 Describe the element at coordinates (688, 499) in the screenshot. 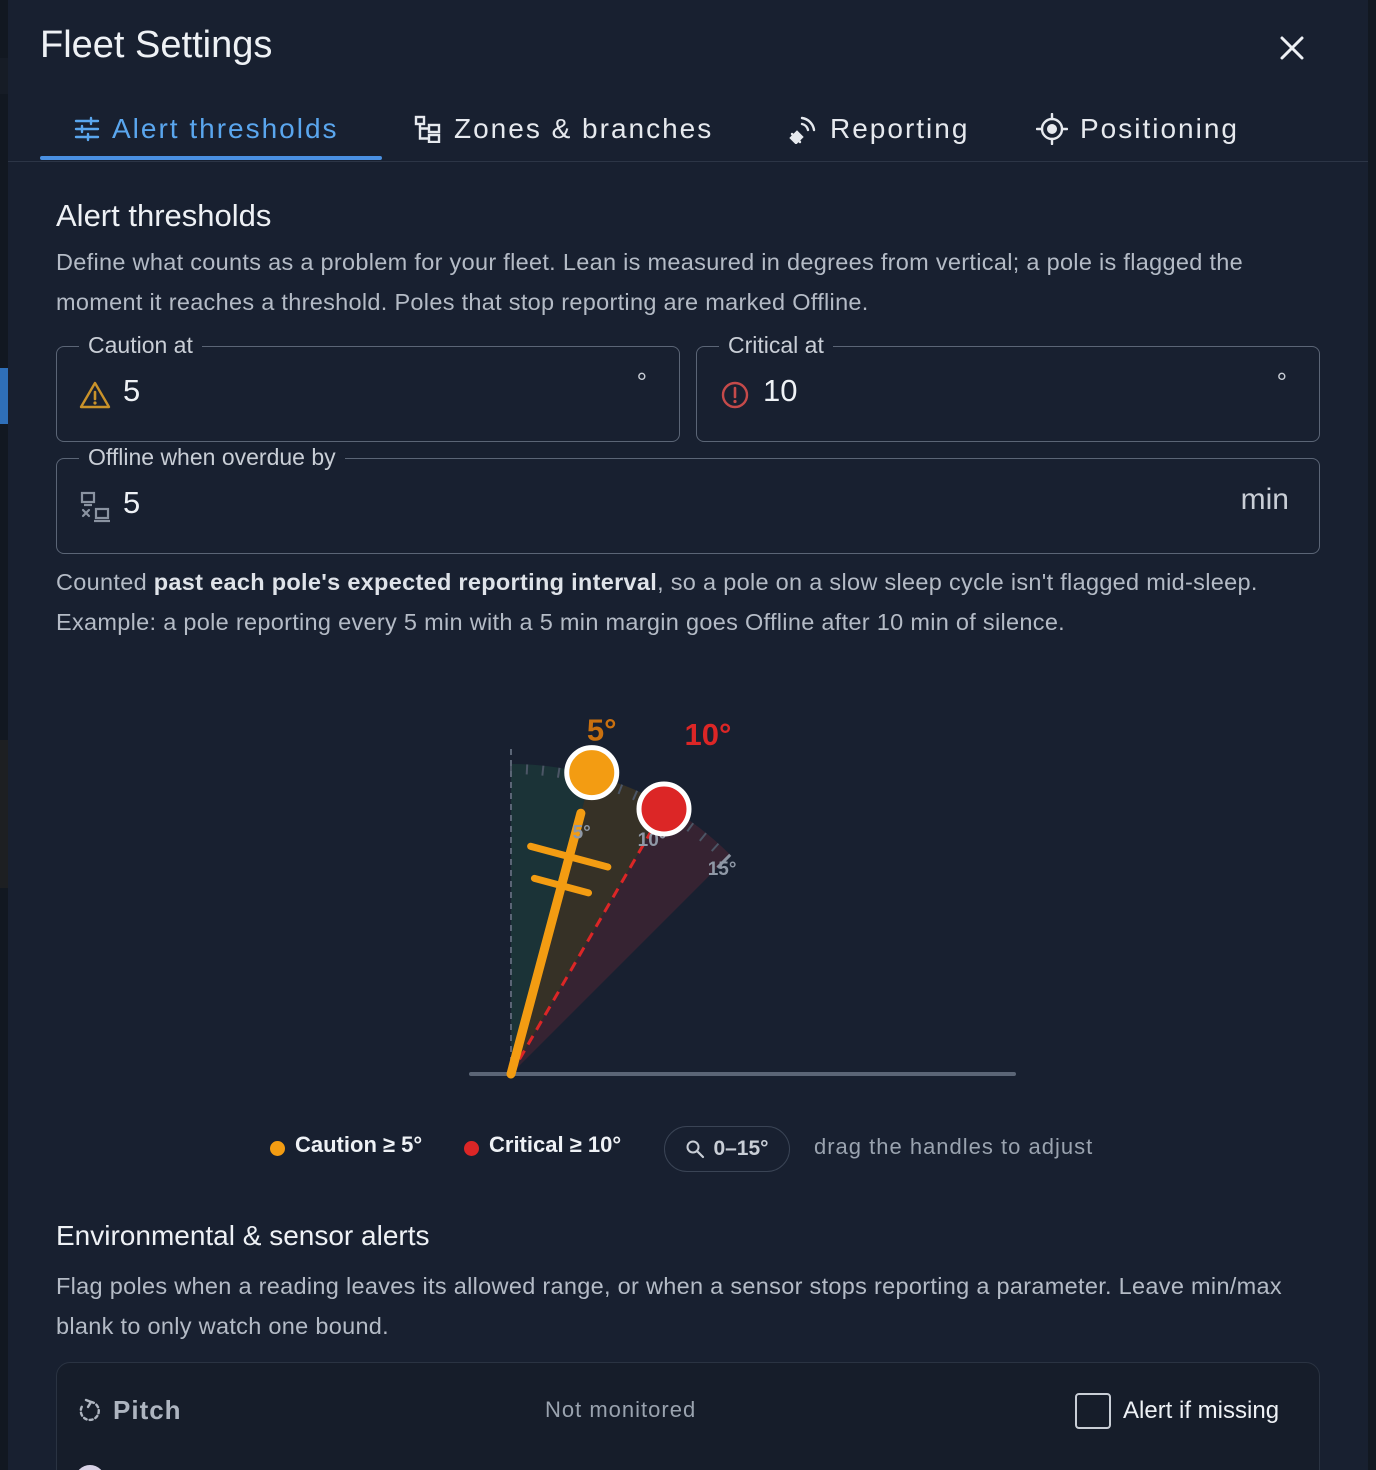

I see `offline-field: Offline when overdue by 5 min` at that location.